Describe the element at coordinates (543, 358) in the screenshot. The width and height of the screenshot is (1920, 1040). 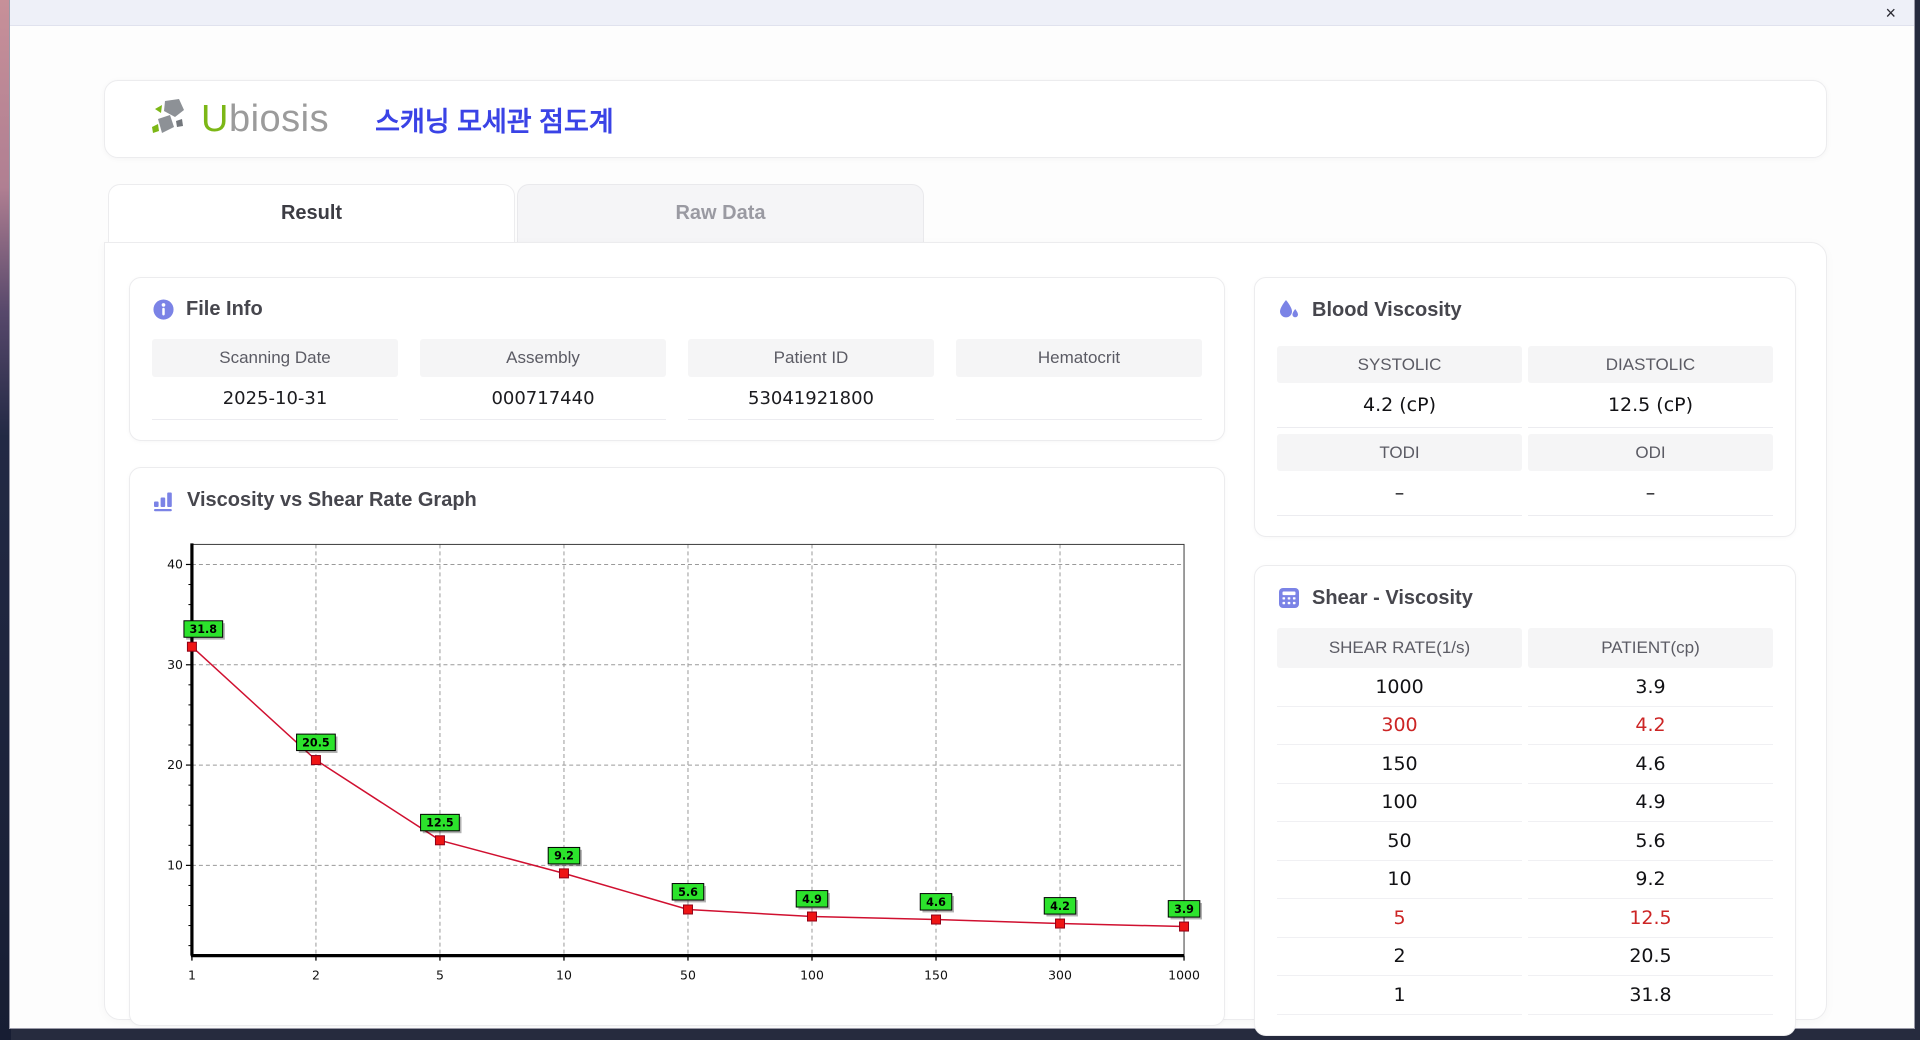
I see `file-info-field-label: Assembly` at that location.